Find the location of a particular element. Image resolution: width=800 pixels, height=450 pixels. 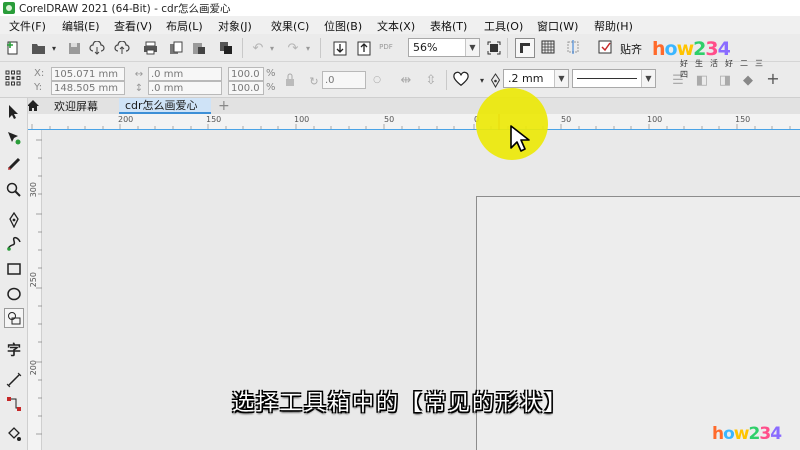

save-icon is located at coordinates (74, 48).